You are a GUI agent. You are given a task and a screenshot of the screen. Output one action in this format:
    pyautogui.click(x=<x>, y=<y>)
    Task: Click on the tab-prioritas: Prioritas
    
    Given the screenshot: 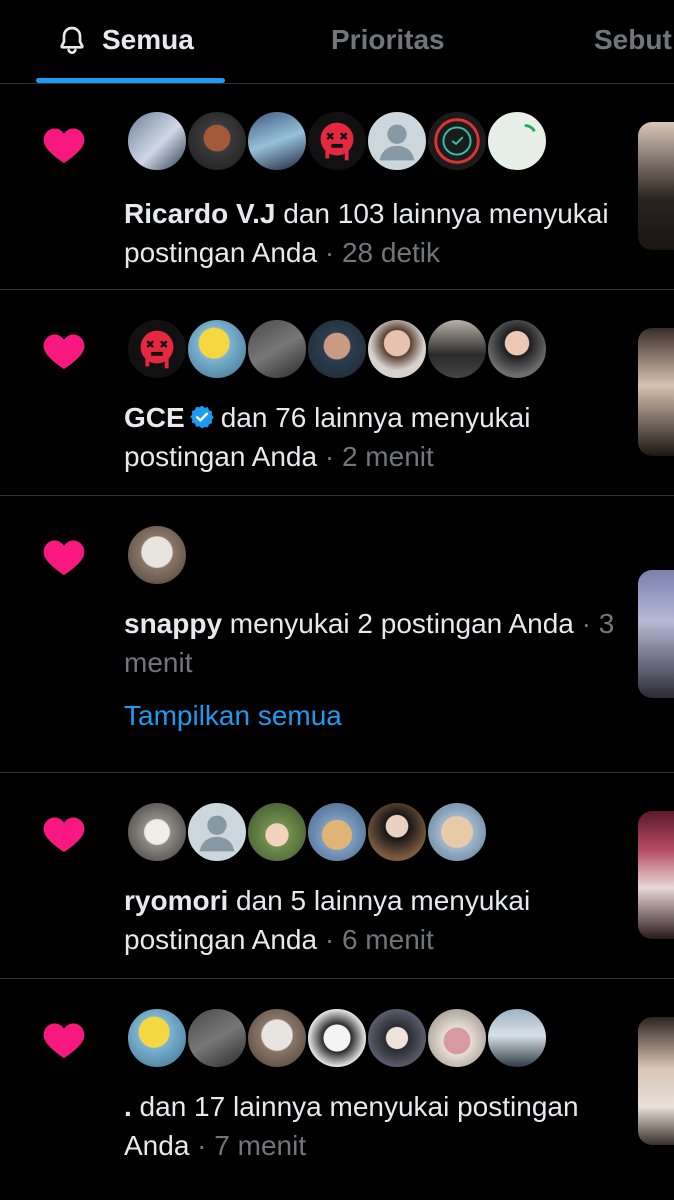 What is the action you would take?
    pyautogui.click(x=388, y=40)
    